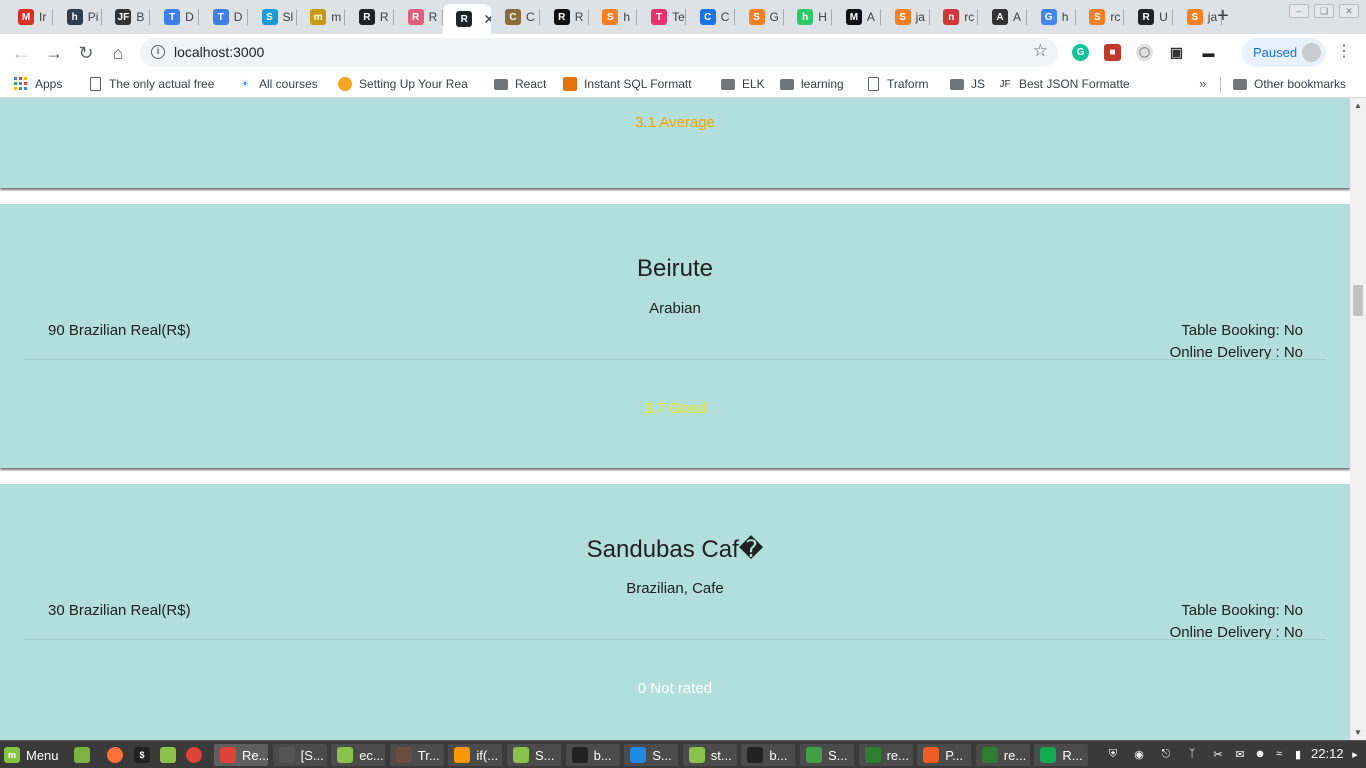 The height and width of the screenshot is (768, 1366). What do you see at coordinates (857, 17) in the screenshot?
I see `browser-tab: MA` at bounding box center [857, 17].